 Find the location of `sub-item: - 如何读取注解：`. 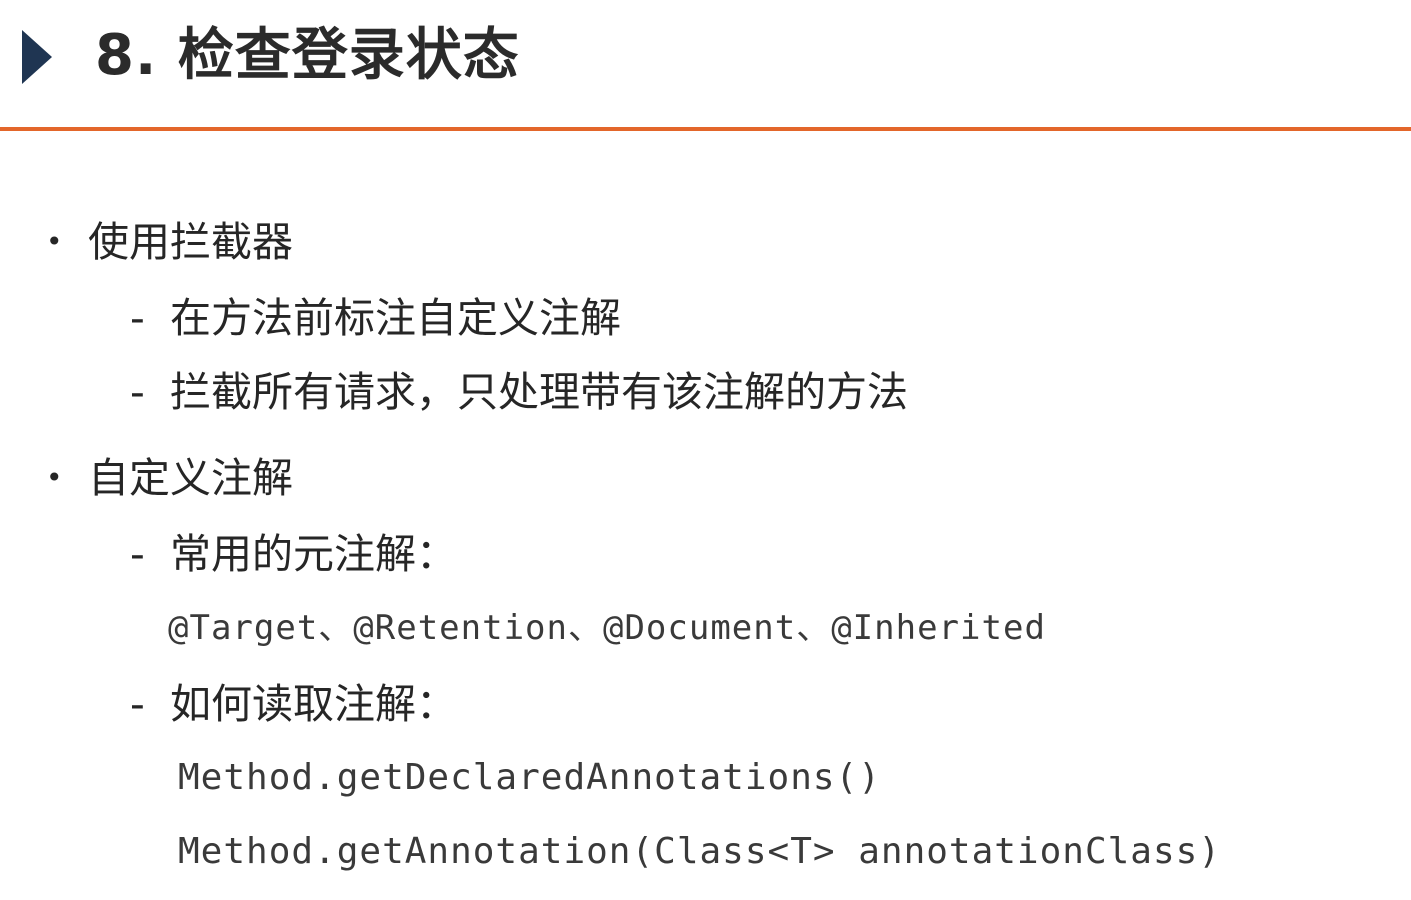

sub-item: - 如何读取注解： is located at coordinates (293, 704).